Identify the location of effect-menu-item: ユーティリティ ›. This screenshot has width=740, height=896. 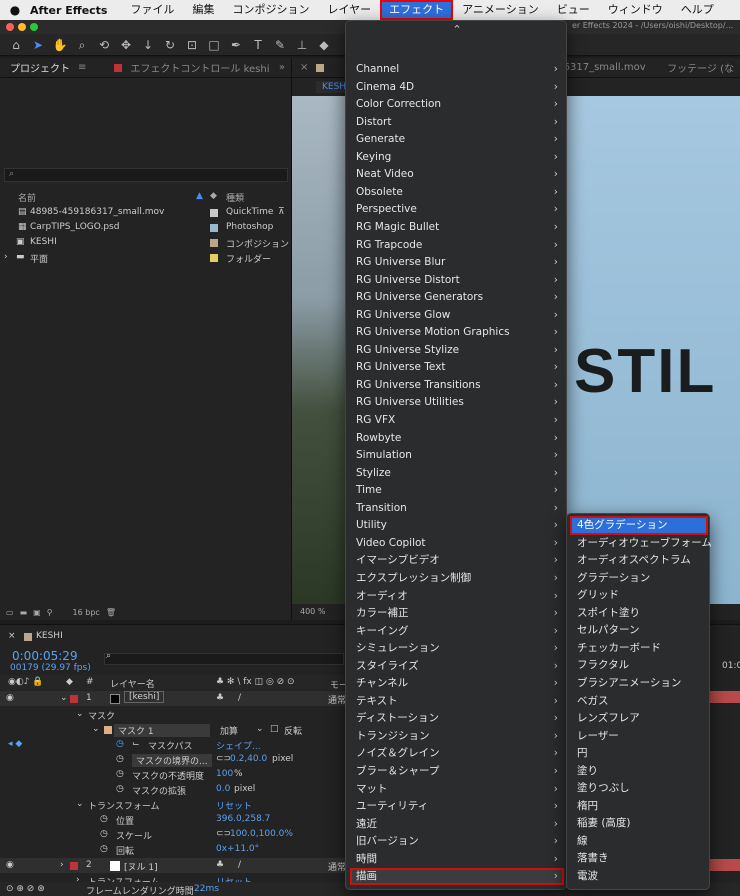
(457, 806).